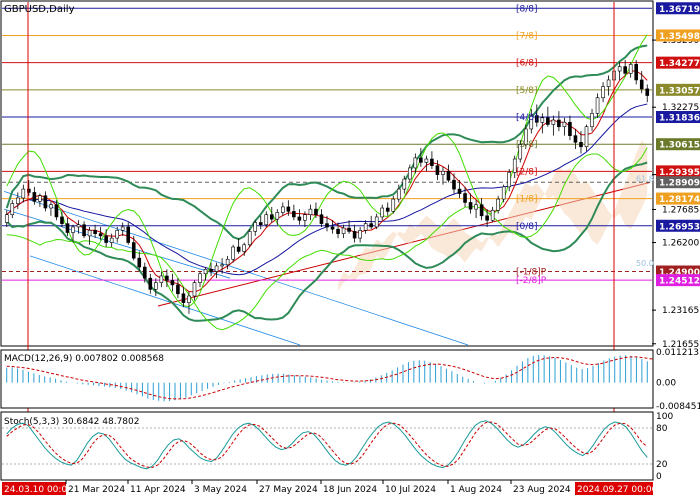 The height and width of the screenshot is (504, 700). What do you see at coordinates (527, 227) in the screenshot?
I see `murrey-label: [0/8]` at bounding box center [527, 227].